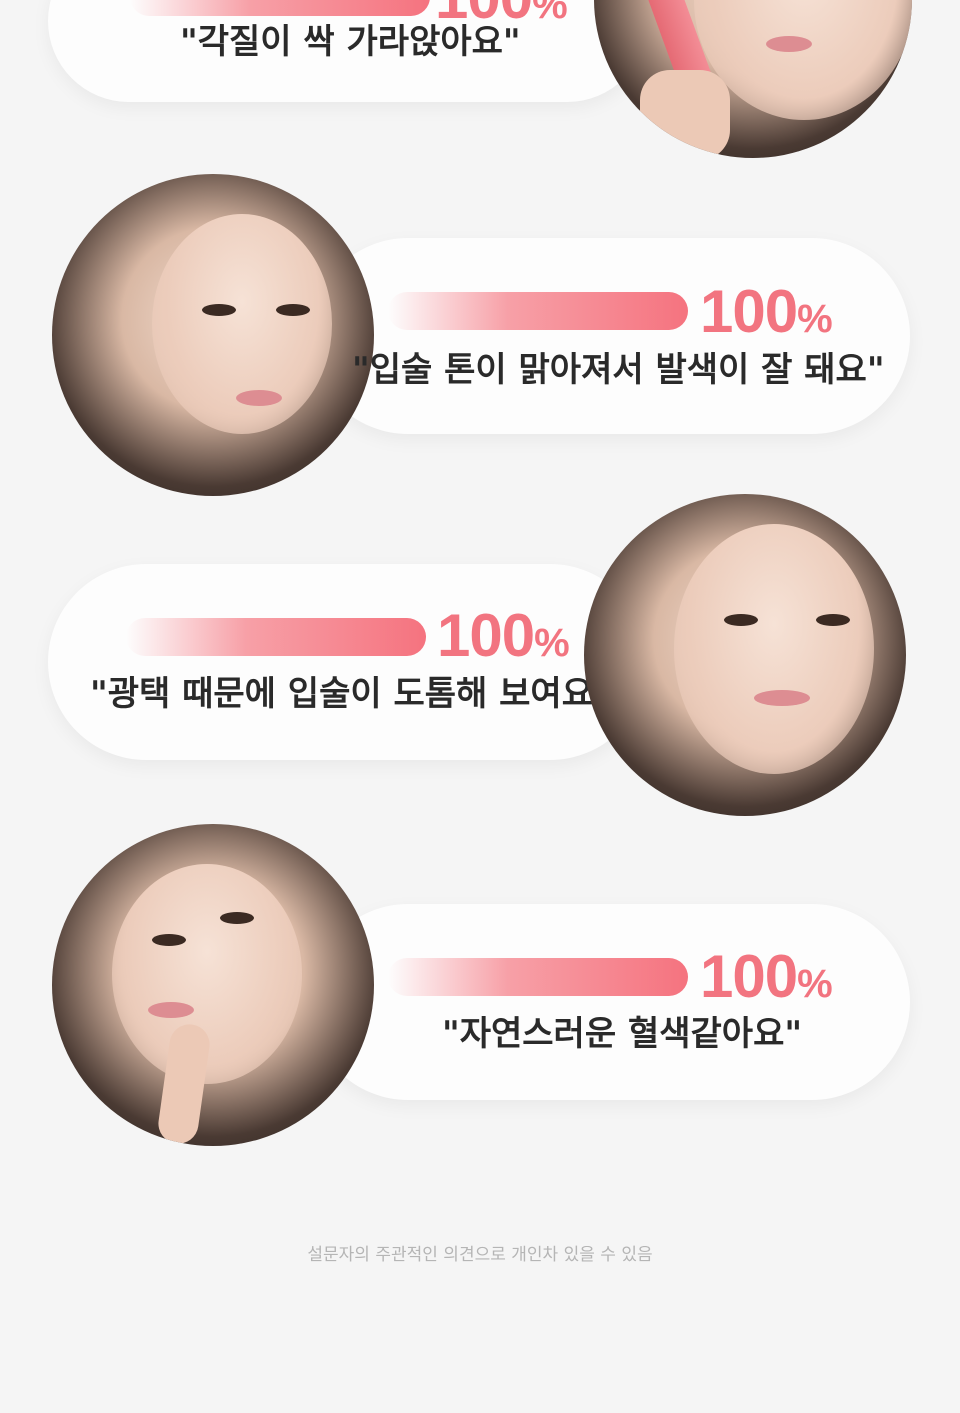 The width and height of the screenshot is (960, 1413). What do you see at coordinates (685, 114) in the screenshot?
I see `hand` at bounding box center [685, 114].